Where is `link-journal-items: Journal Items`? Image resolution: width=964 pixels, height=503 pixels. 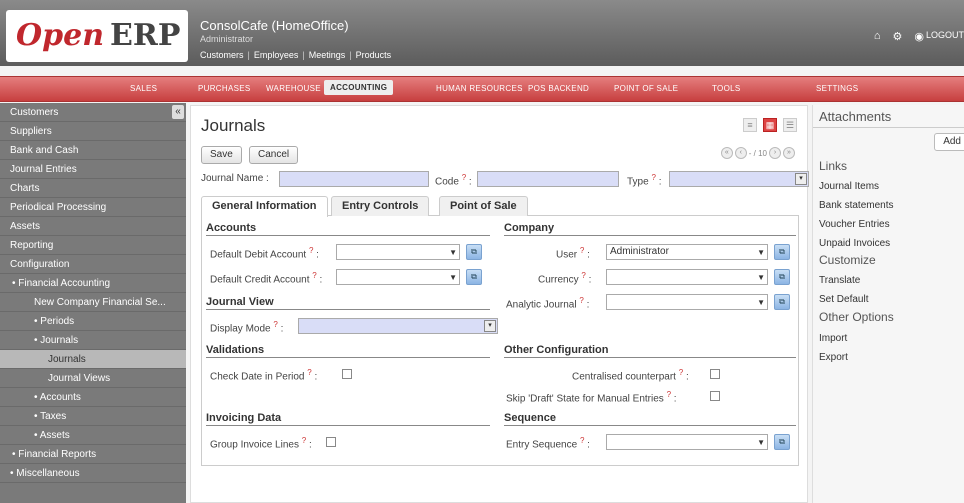 link-journal-items: Journal Items is located at coordinates (849, 186).